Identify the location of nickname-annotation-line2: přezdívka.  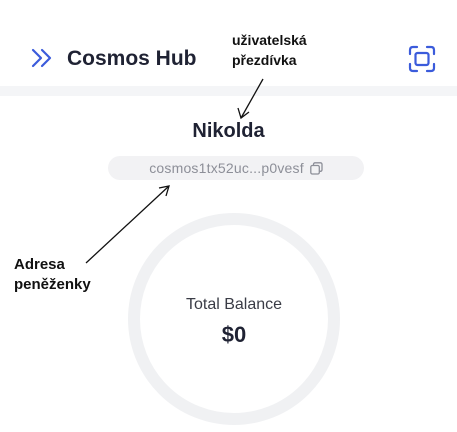
(264, 60).